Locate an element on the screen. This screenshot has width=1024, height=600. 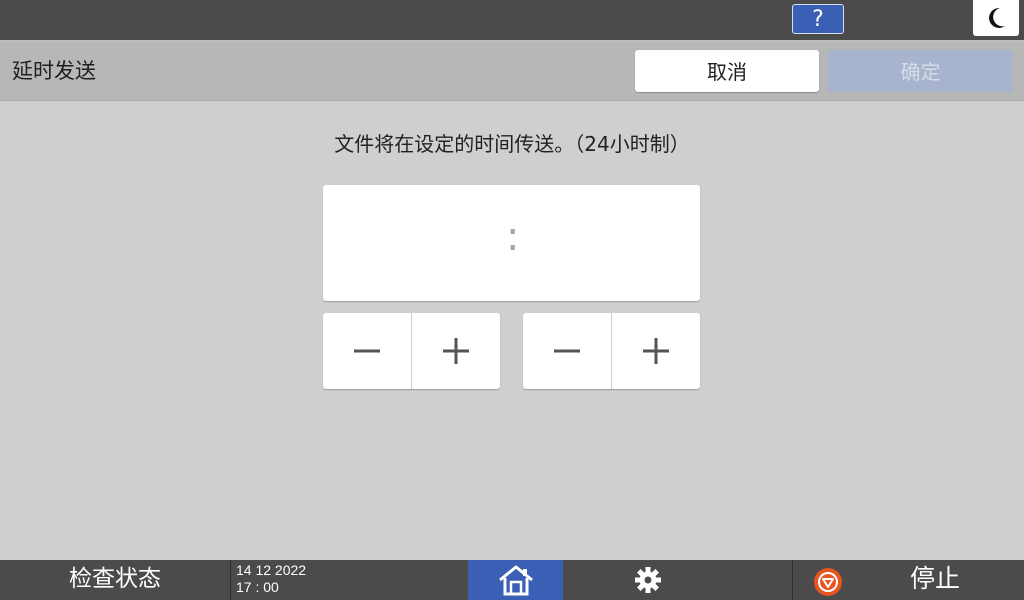
minute-stepper is located at coordinates (611, 351).